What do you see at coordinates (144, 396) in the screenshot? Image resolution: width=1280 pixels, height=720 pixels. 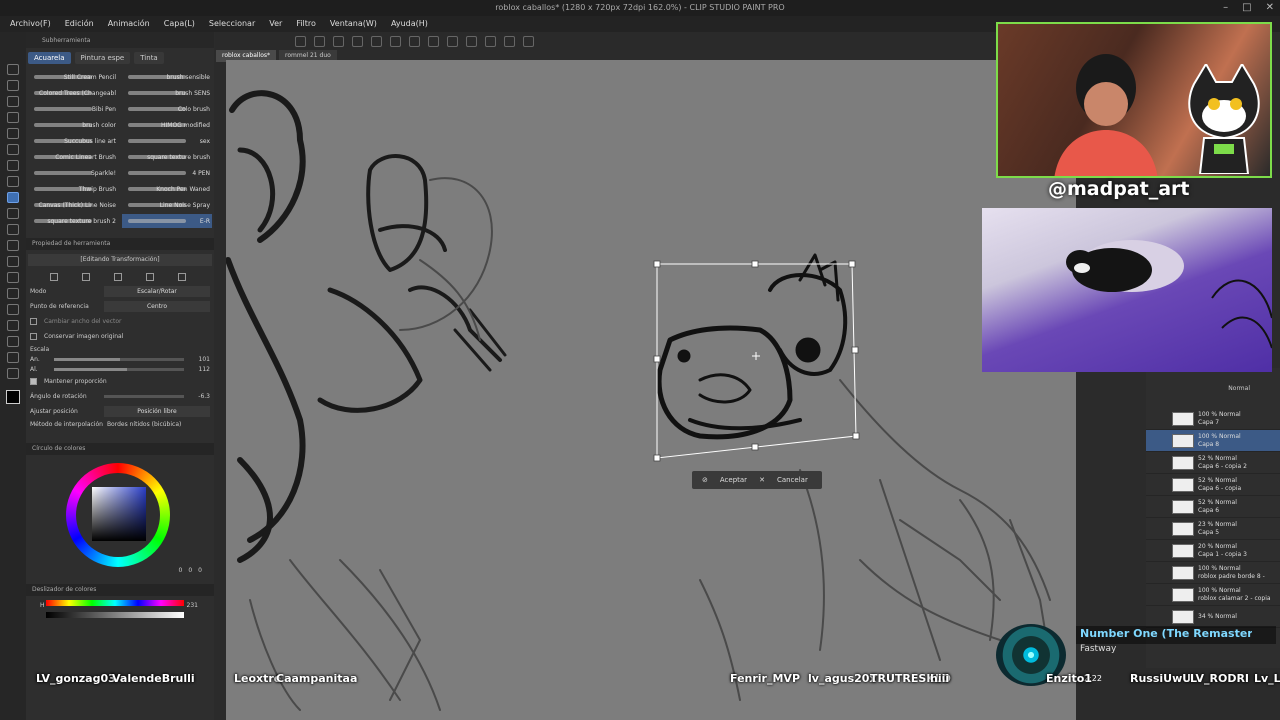 I see `rotation-slider` at bounding box center [144, 396].